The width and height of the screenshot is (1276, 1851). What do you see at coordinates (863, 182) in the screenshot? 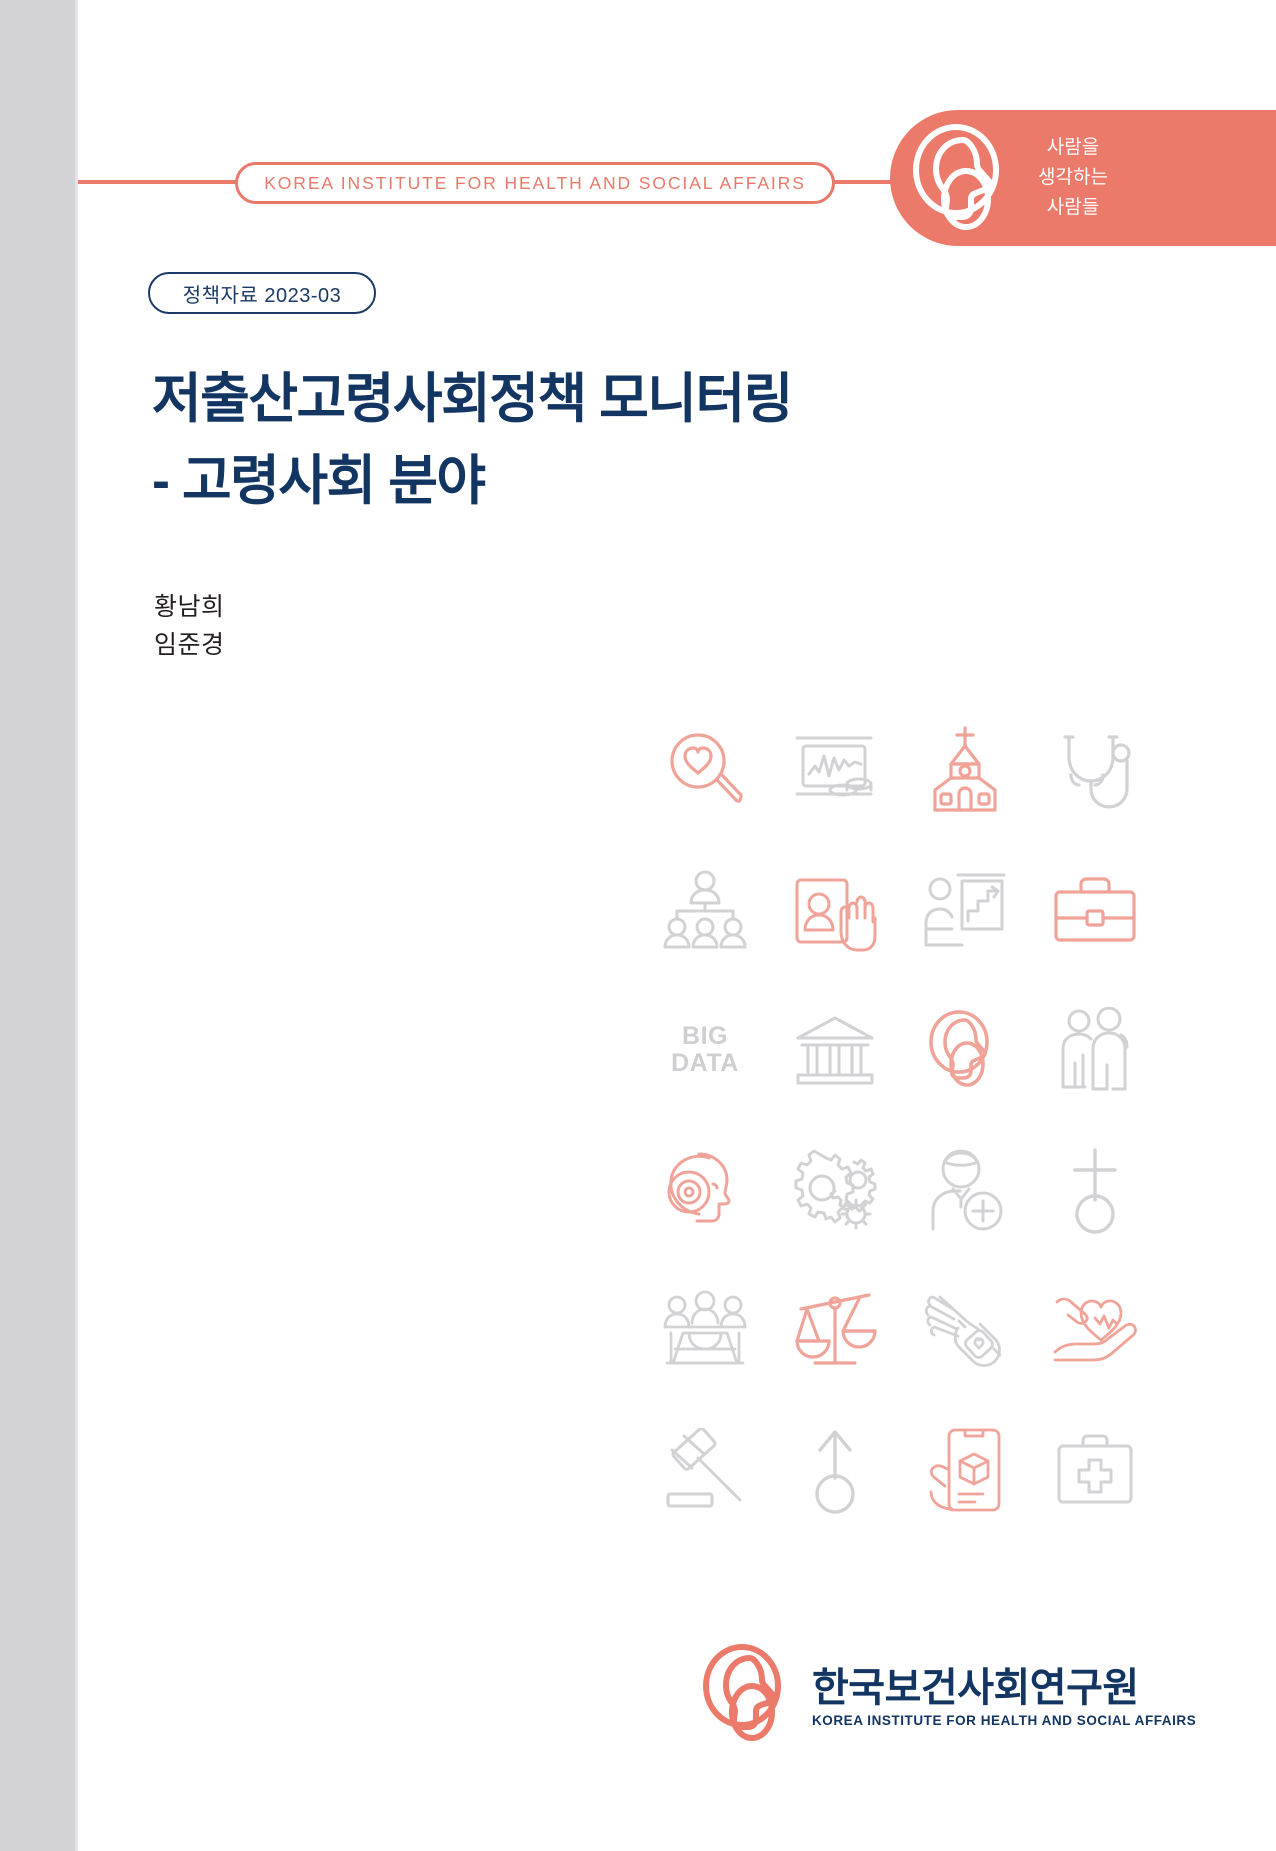
I see `header-rule-right` at bounding box center [863, 182].